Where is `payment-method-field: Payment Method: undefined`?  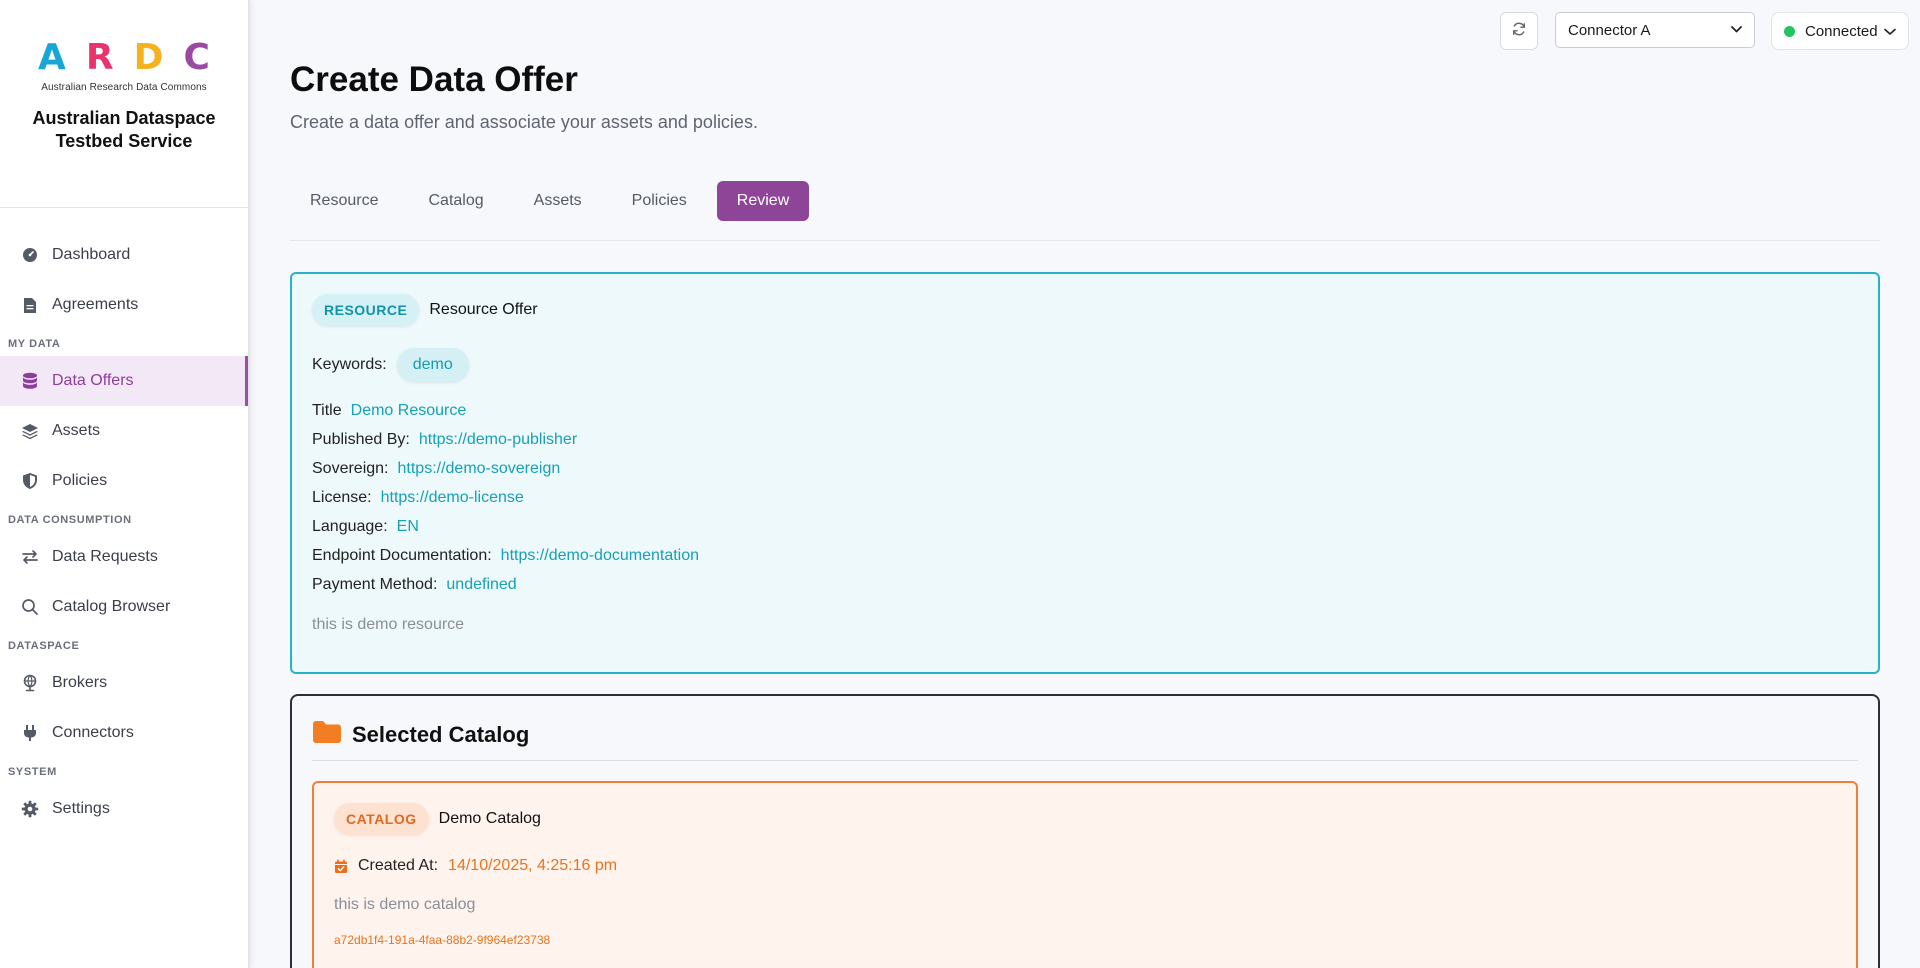 payment-method-field: Payment Method: undefined is located at coordinates (414, 585).